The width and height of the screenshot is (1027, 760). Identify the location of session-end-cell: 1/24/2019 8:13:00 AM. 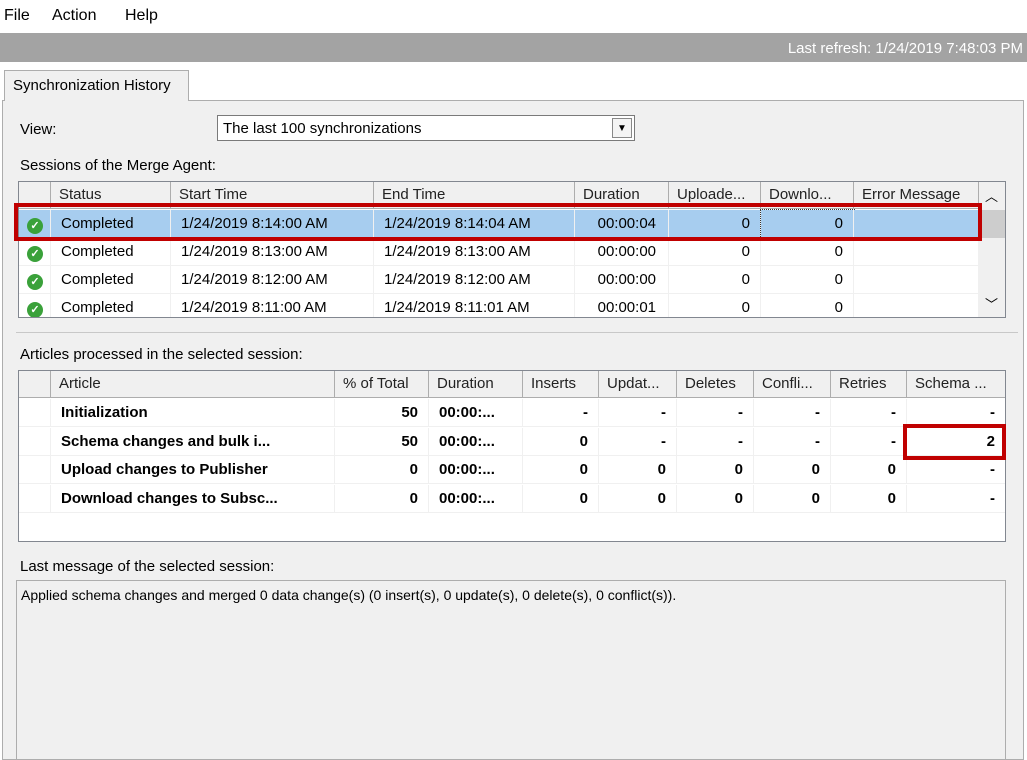
(474, 252).